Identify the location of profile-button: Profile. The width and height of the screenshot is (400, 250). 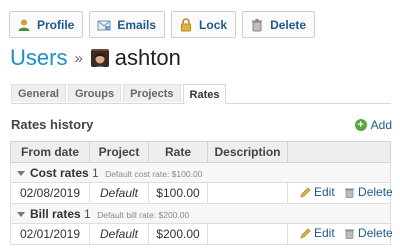
(46, 24).